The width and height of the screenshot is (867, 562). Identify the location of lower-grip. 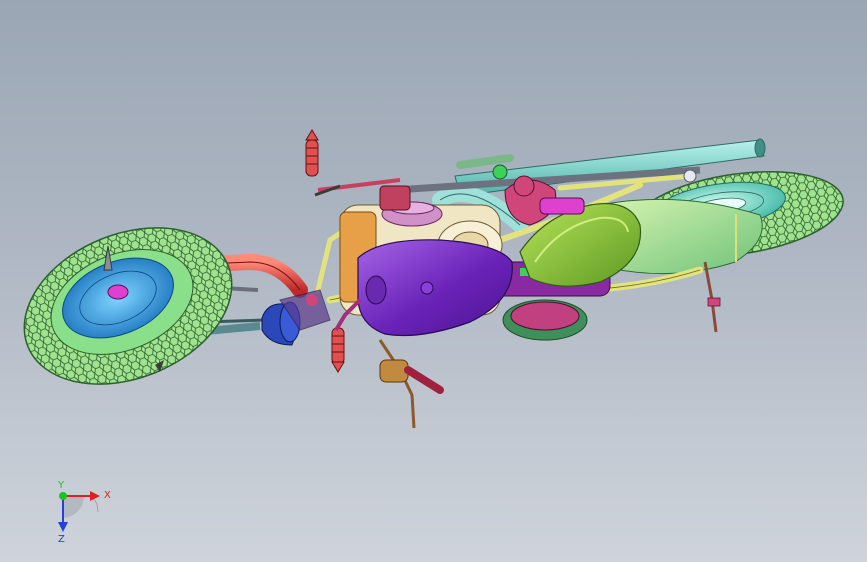
(338, 350).